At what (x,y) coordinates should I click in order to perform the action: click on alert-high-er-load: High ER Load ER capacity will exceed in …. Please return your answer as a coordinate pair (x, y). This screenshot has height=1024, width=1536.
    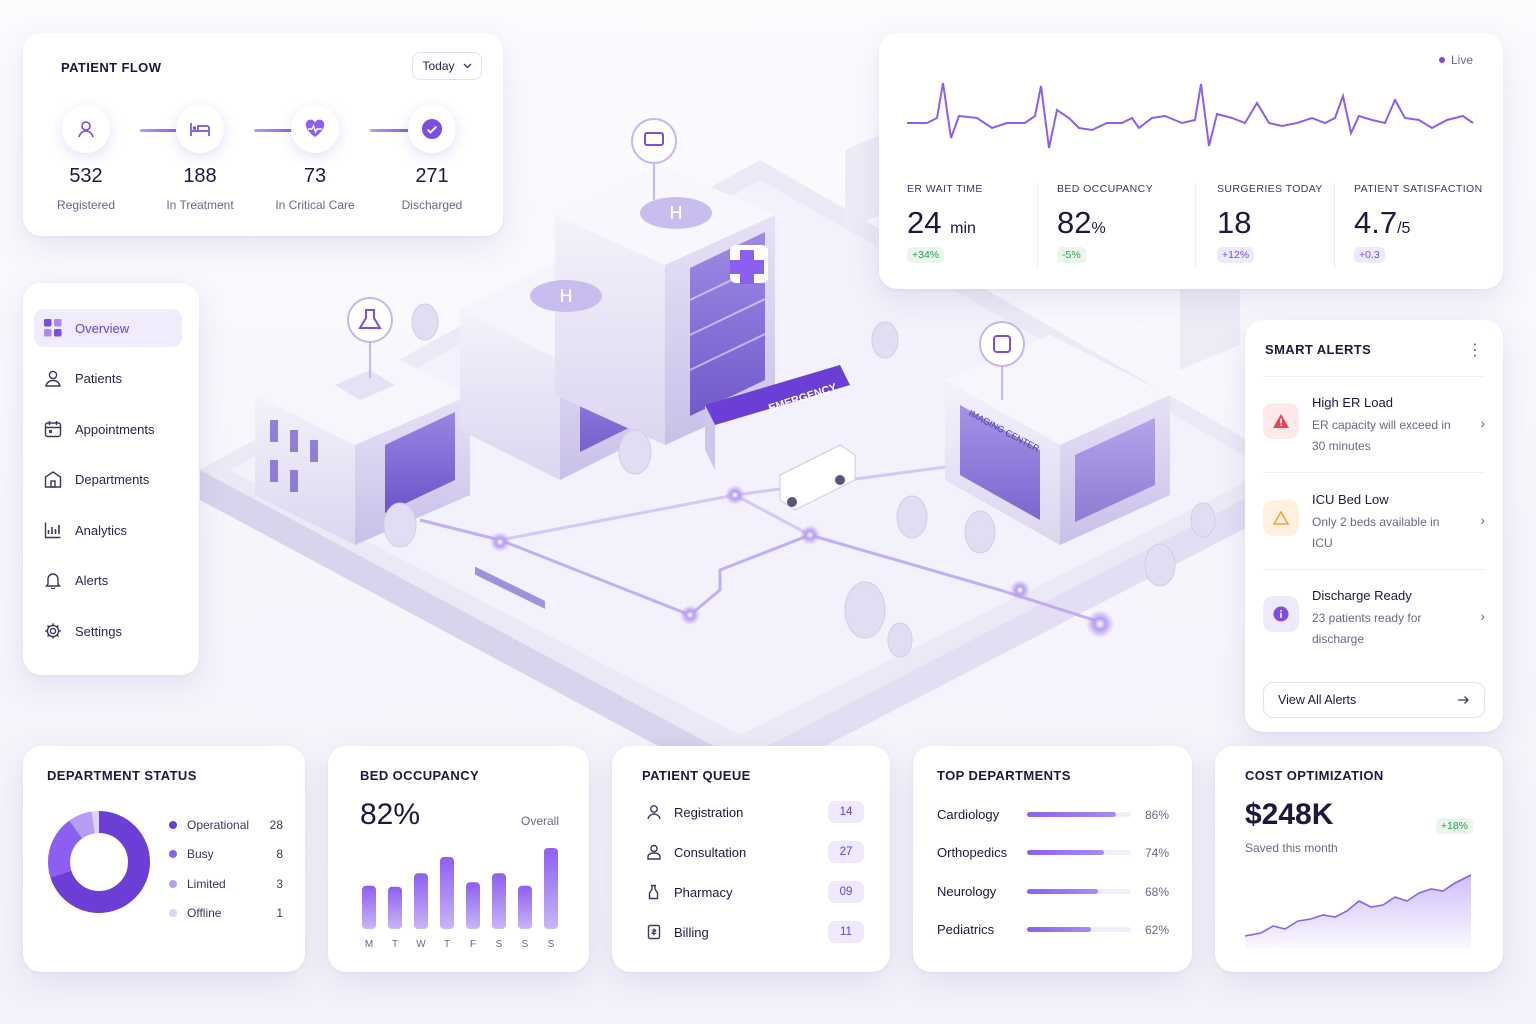
    Looking at the image, I should click on (1374, 437).